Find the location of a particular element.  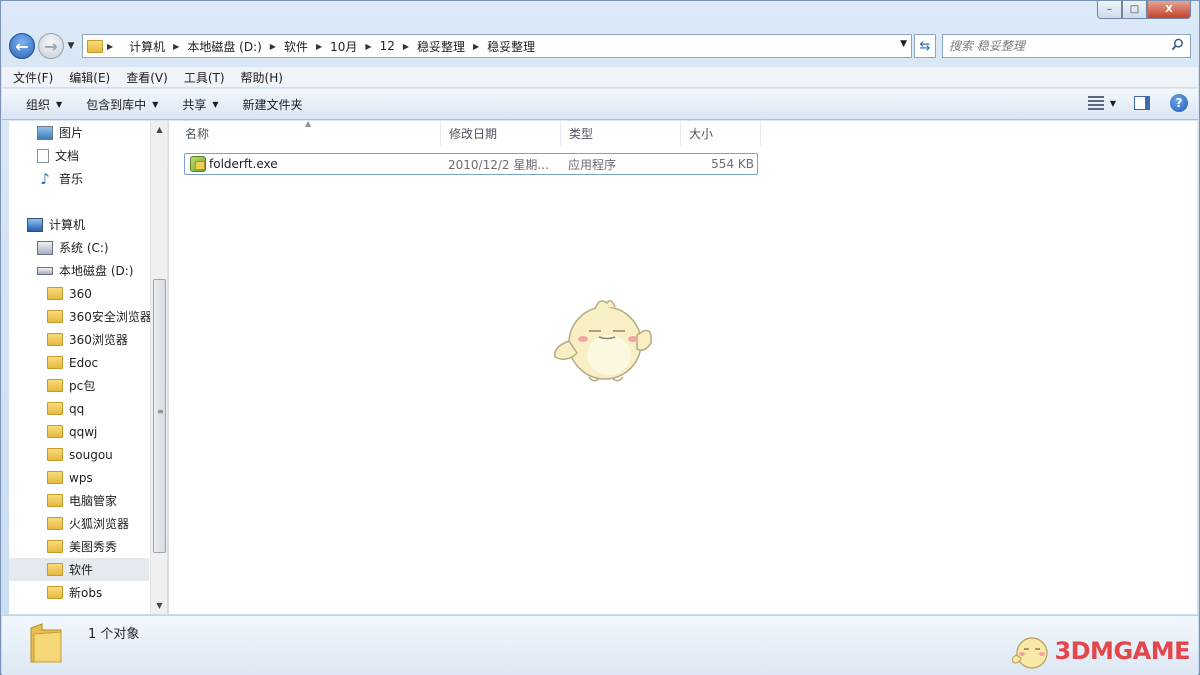

breadcrumb-root: ▶ is located at coordinates (114, 46).